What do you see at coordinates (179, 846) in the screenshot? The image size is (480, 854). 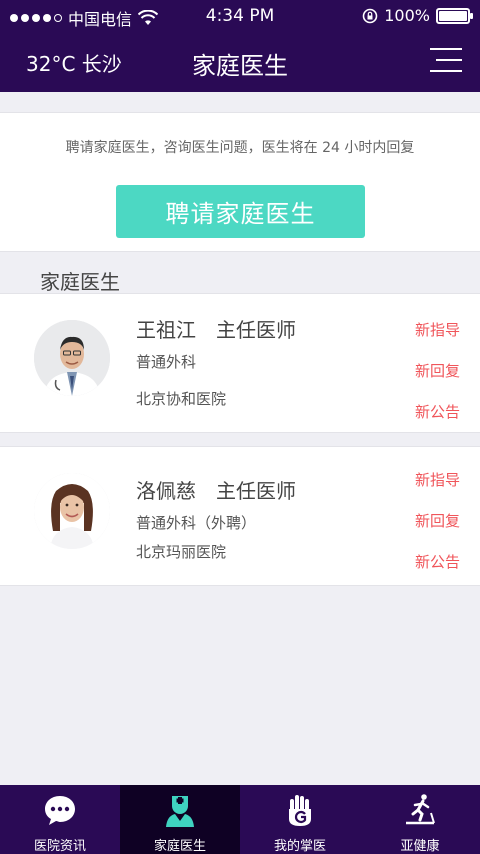 I see `tab-label: 家庭医生` at bounding box center [179, 846].